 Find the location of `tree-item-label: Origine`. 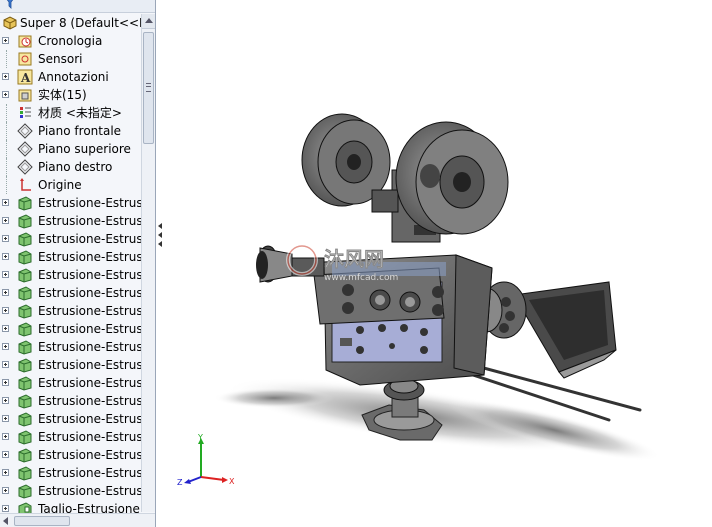

tree-item-label: Origine is located at coordinates (60, 185).